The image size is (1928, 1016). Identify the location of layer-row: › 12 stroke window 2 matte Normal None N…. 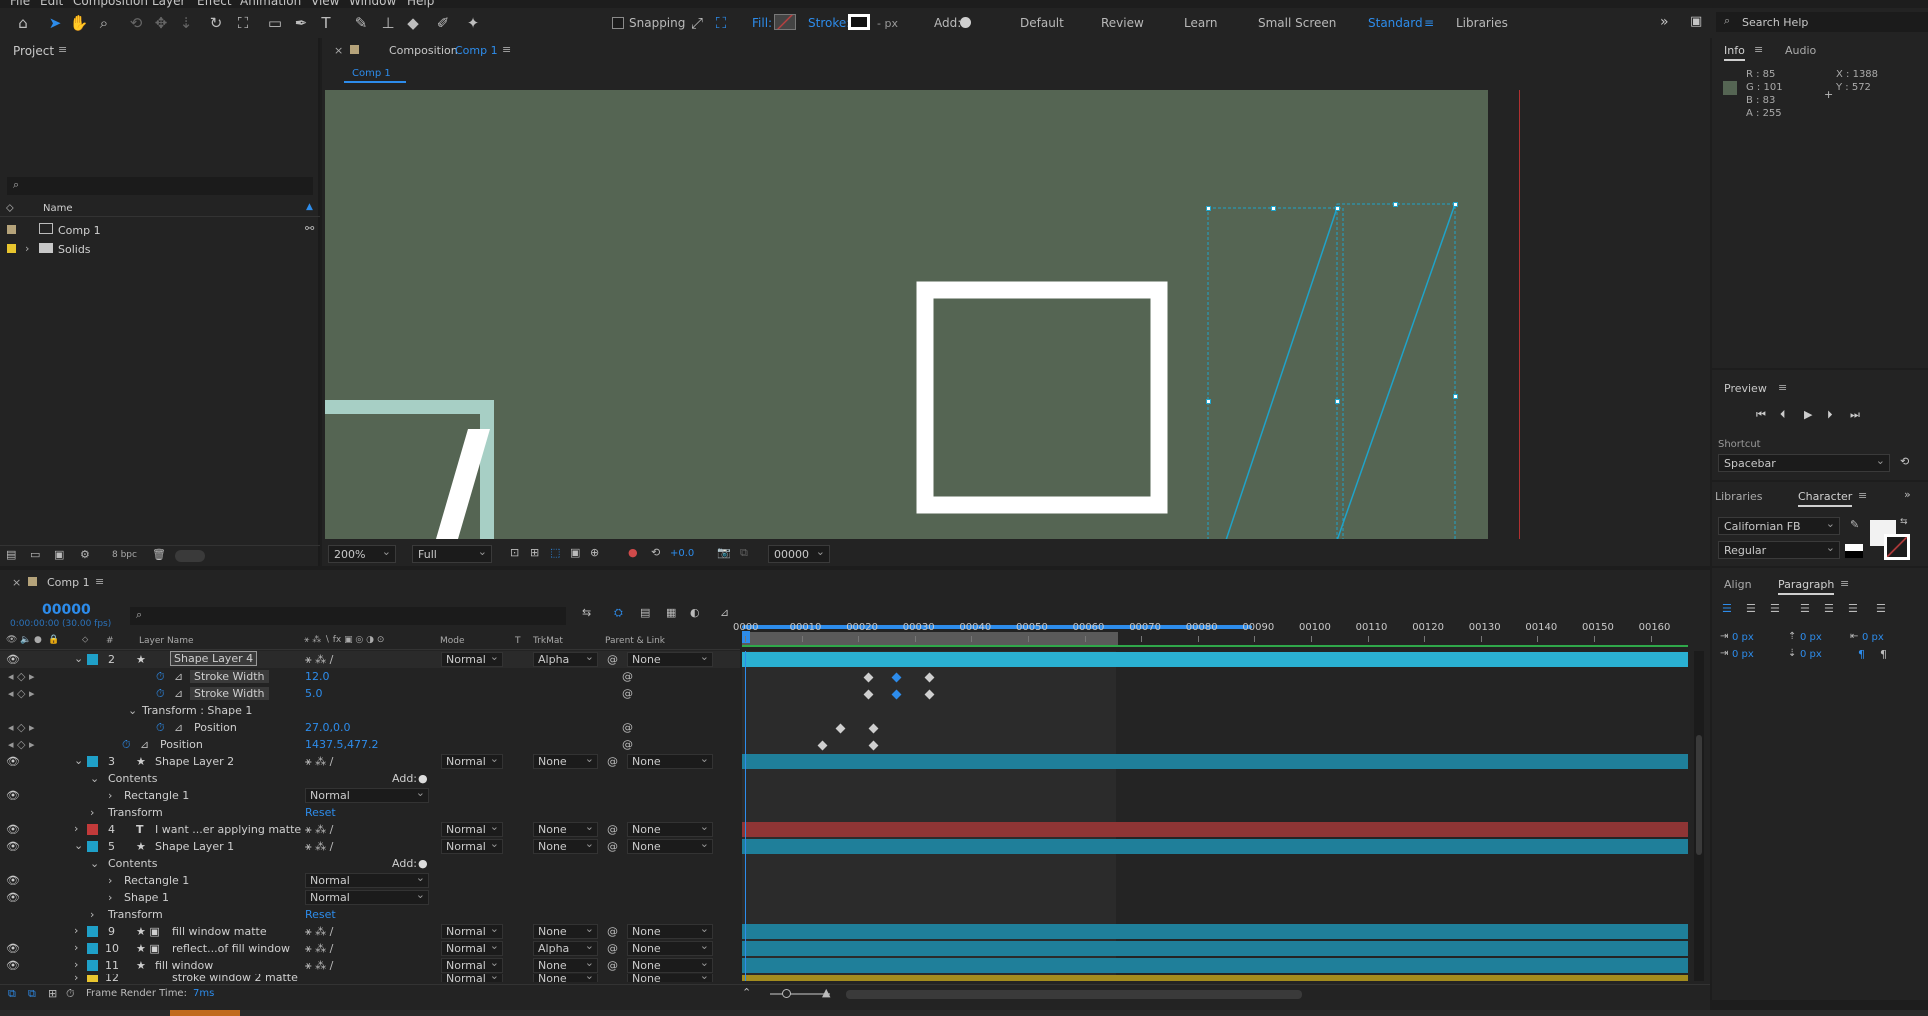
(370, 978).